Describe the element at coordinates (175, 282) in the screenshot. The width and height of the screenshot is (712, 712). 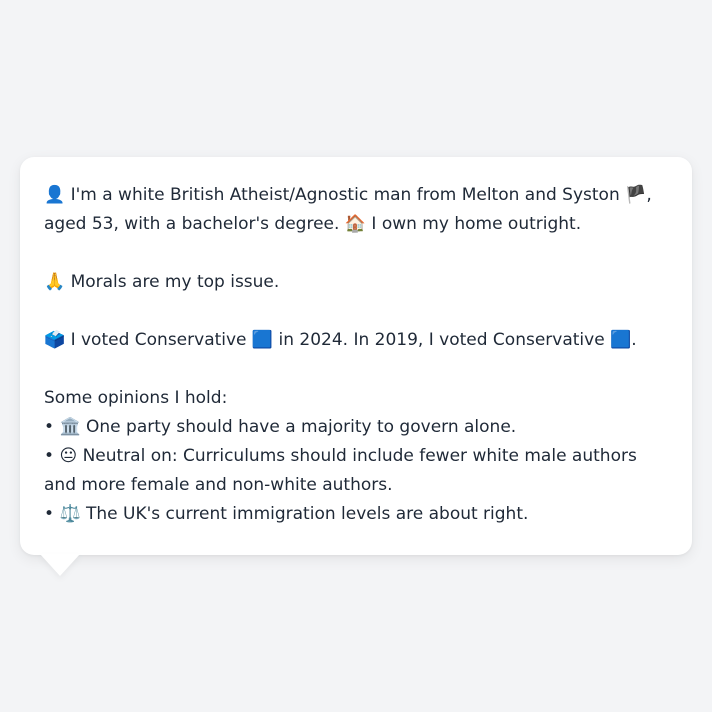
I see `morals-text: Morals are my top issue.` at that location.